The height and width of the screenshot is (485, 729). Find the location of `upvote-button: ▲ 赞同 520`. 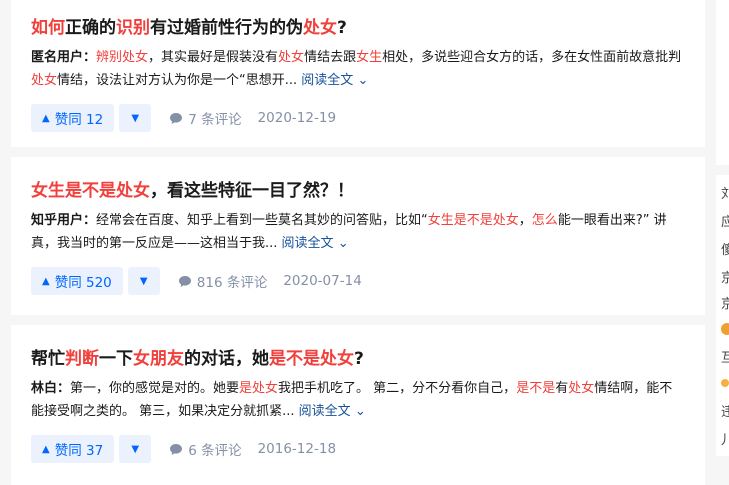

upvote-button: ▲ 赞同 520 is located at coordinates (77, 281).